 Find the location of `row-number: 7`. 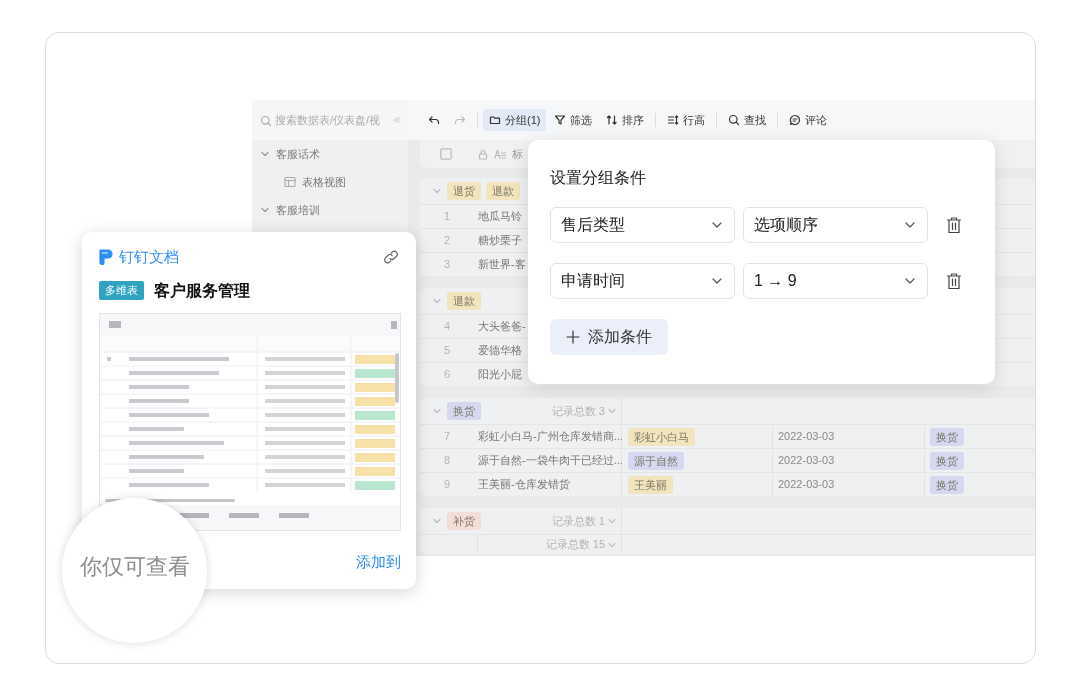

row-number: 7 is located at coordinates (447, 437).